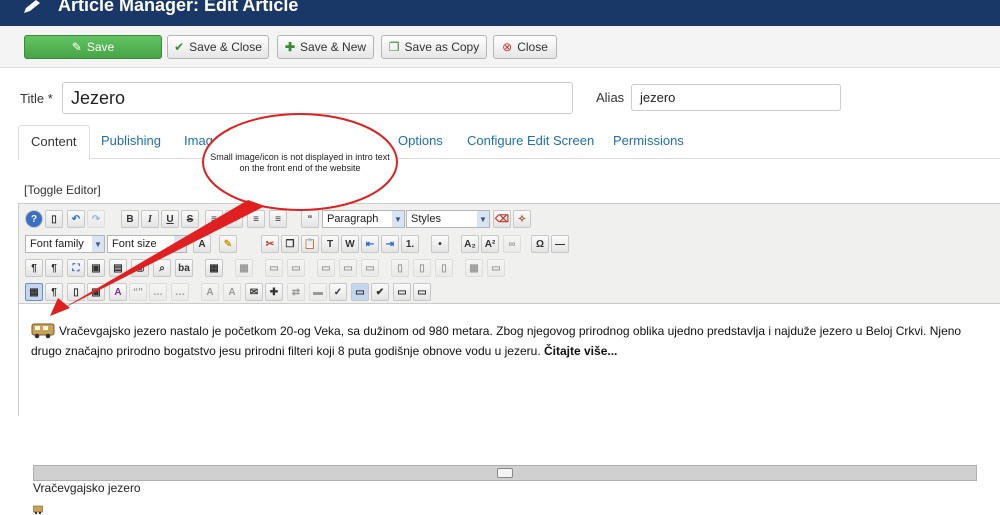 This screenshot has width=1000, height=515. I want to click on template-html-icon: ▭, so click(402, 292).